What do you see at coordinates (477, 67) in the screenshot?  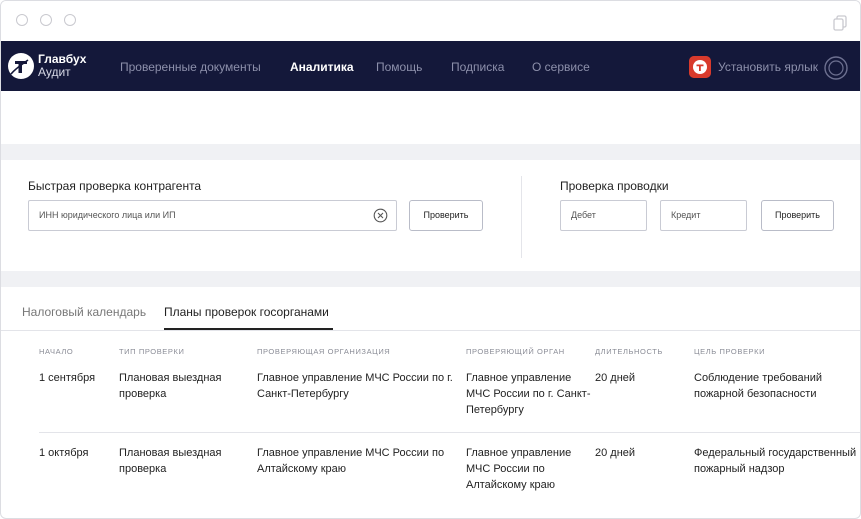 I see `nav-item-subscription: Подписка` at bounding box center [477, 67].